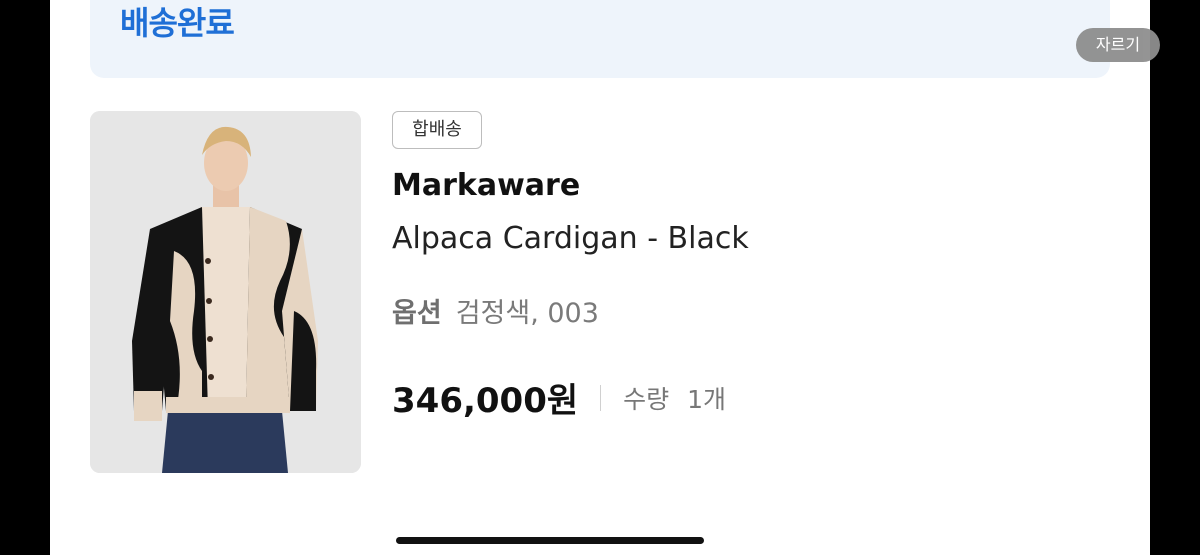 This screenshot has width=1200, height=555. What do you see at coordinates (1118, 45) in the screenshot?
I see `crop-button: 자르기` at bounding box center [1118, 45].